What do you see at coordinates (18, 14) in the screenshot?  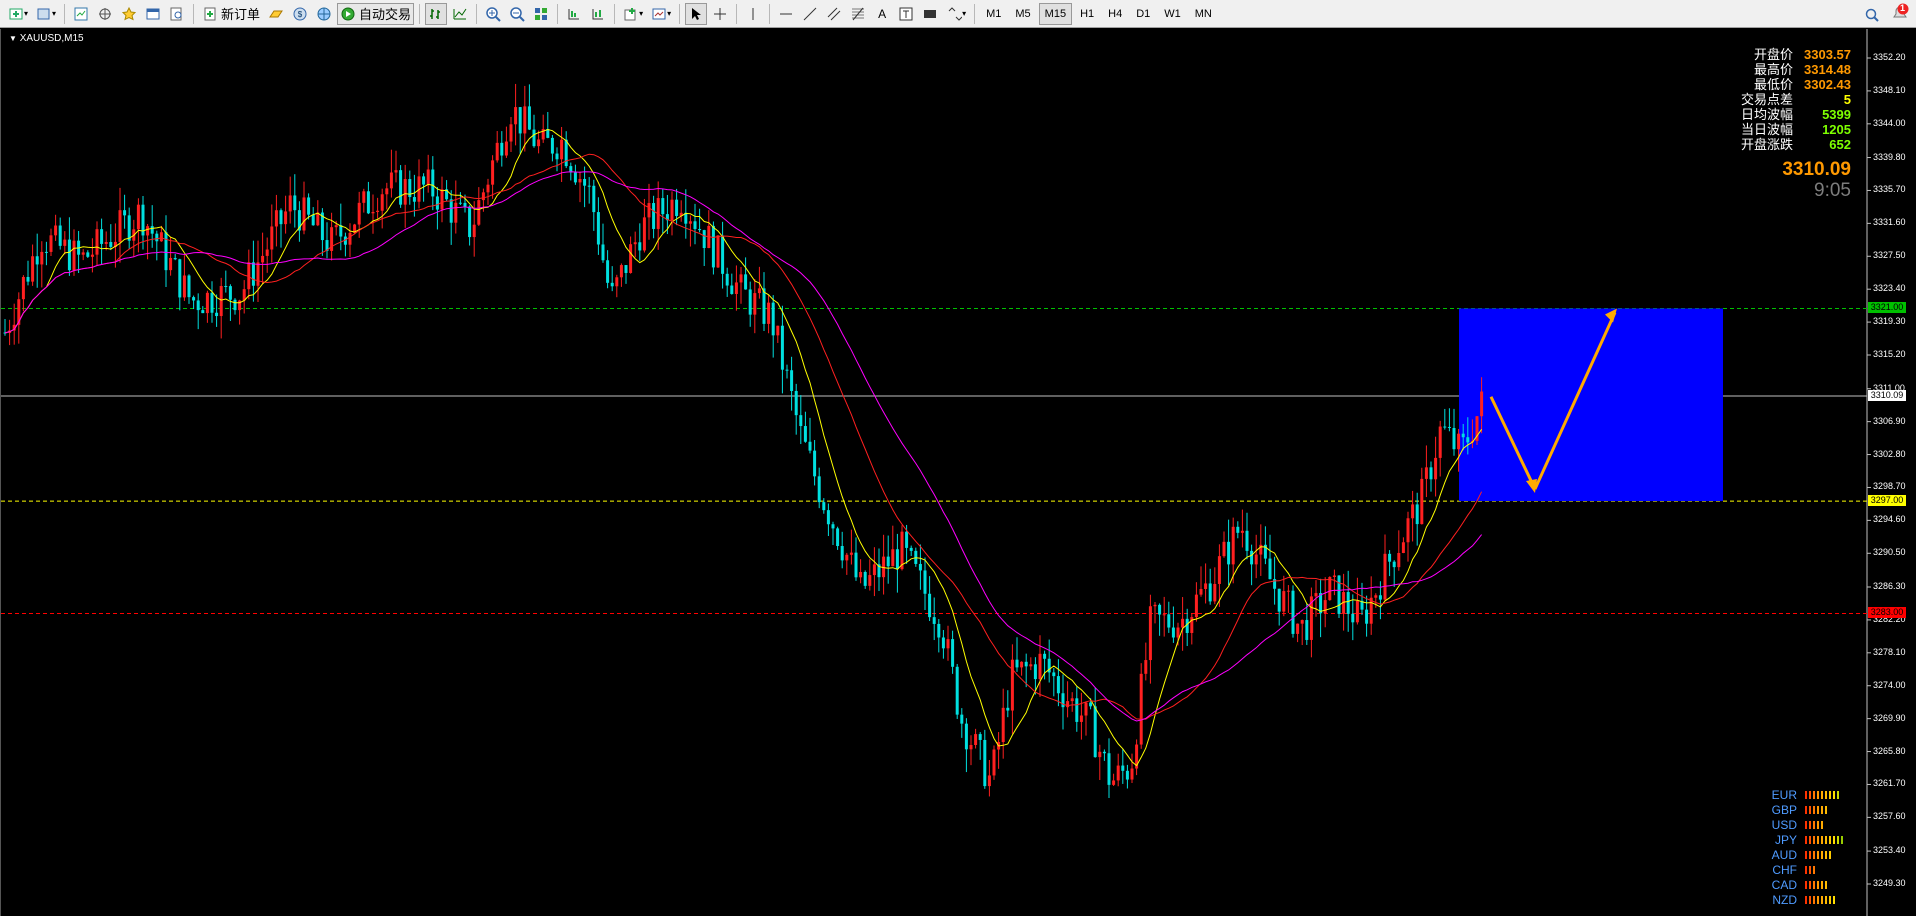 I see `new-chart-button: ▾` at bounding box center [18, 14].